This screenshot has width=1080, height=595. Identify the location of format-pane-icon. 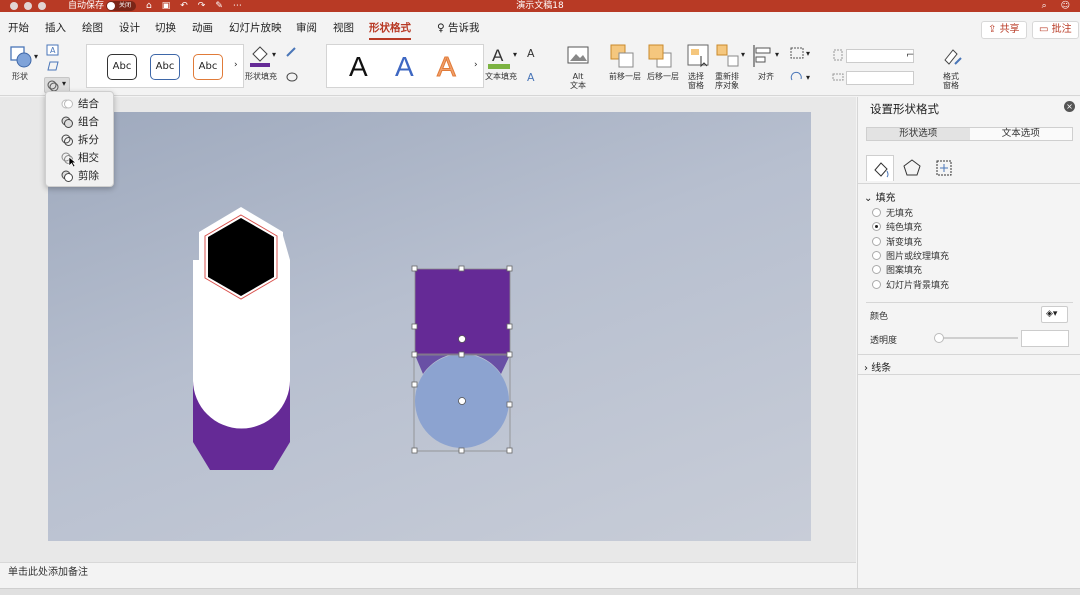
(952, 57).